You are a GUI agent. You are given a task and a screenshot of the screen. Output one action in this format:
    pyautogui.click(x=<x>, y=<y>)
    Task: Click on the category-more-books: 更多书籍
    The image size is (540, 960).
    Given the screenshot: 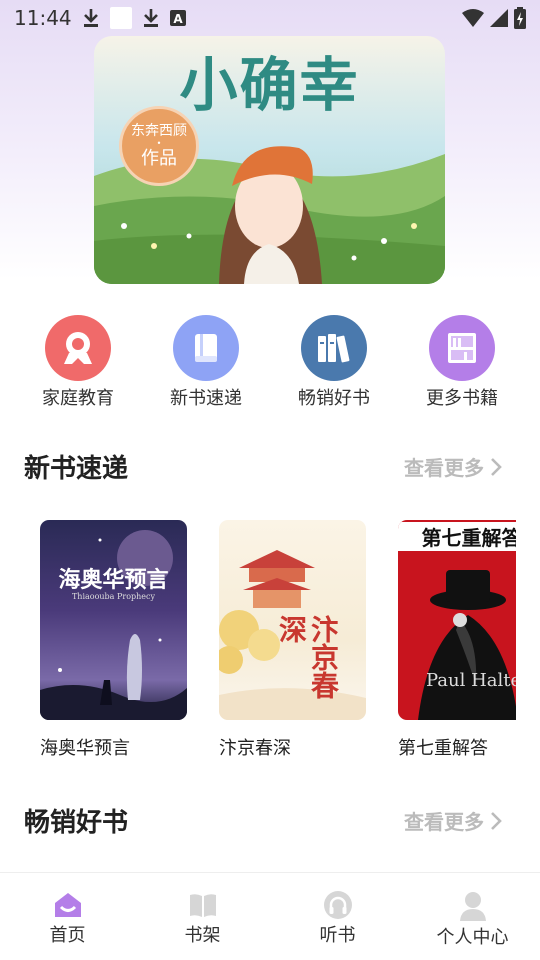 What is the action you would take?
    pyautogui.click(x=462, y=362)
    